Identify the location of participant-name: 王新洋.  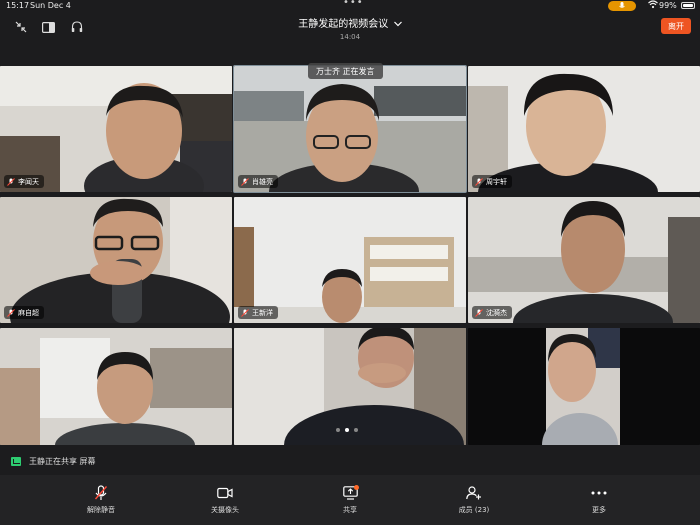
(262, 312).